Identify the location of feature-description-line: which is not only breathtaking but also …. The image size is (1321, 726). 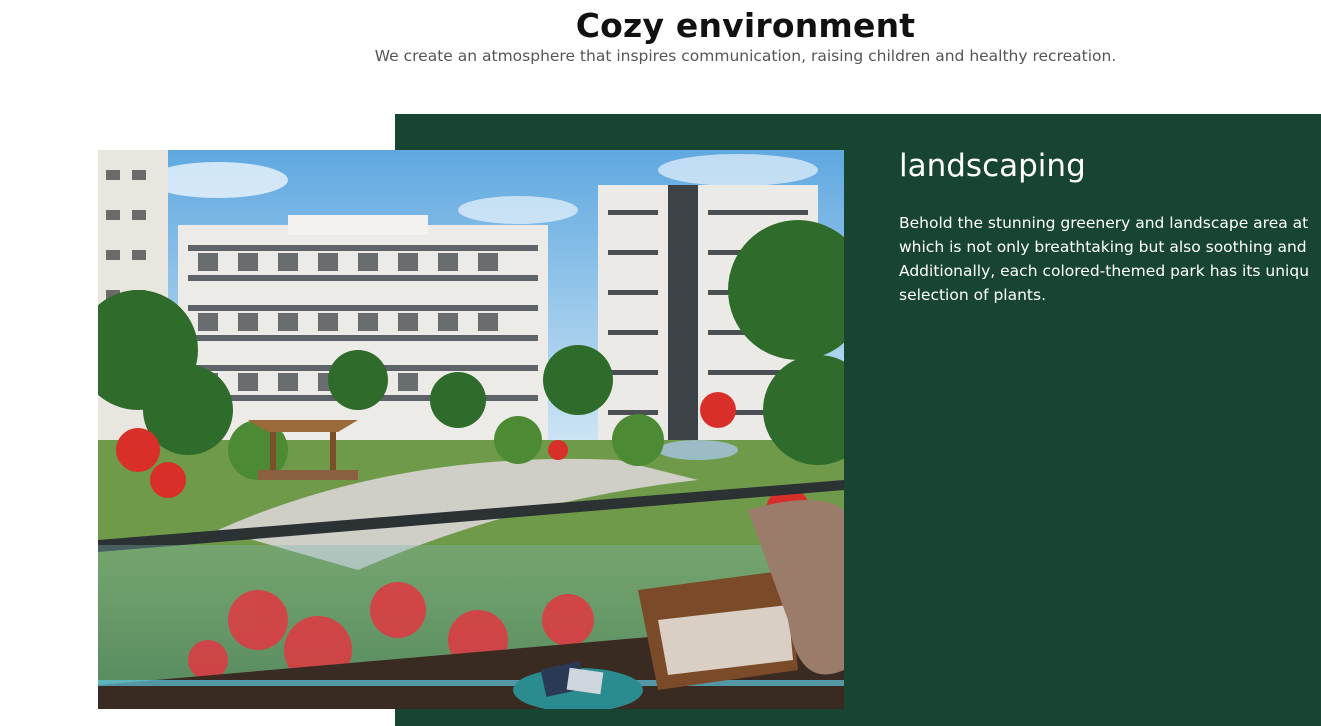
(1103, 247).